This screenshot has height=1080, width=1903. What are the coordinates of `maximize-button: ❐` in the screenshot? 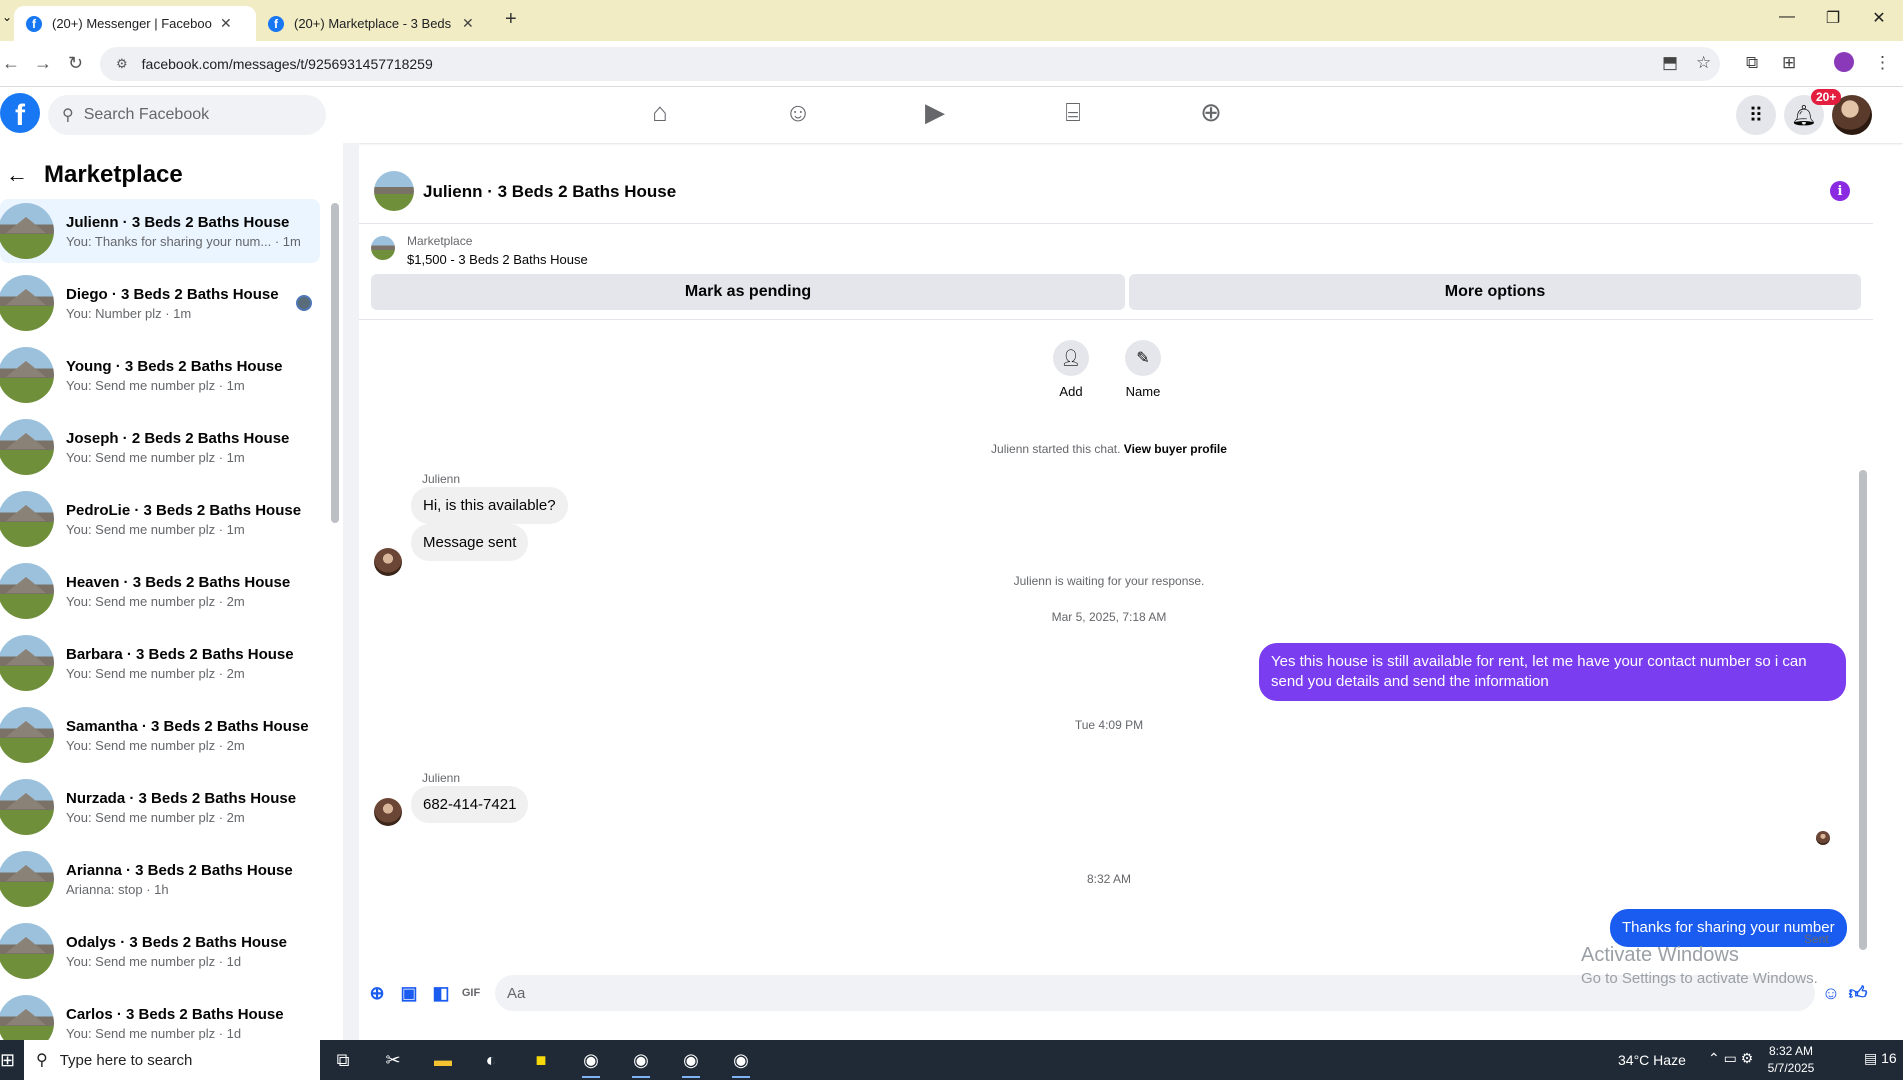 It's located at (1833, 18).